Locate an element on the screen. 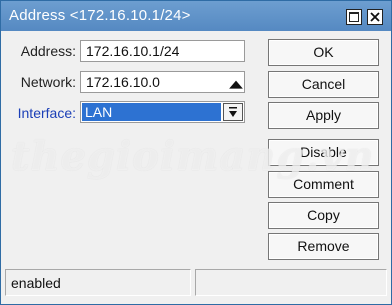  status-bar: enabled is located at coordinates (196, 282).